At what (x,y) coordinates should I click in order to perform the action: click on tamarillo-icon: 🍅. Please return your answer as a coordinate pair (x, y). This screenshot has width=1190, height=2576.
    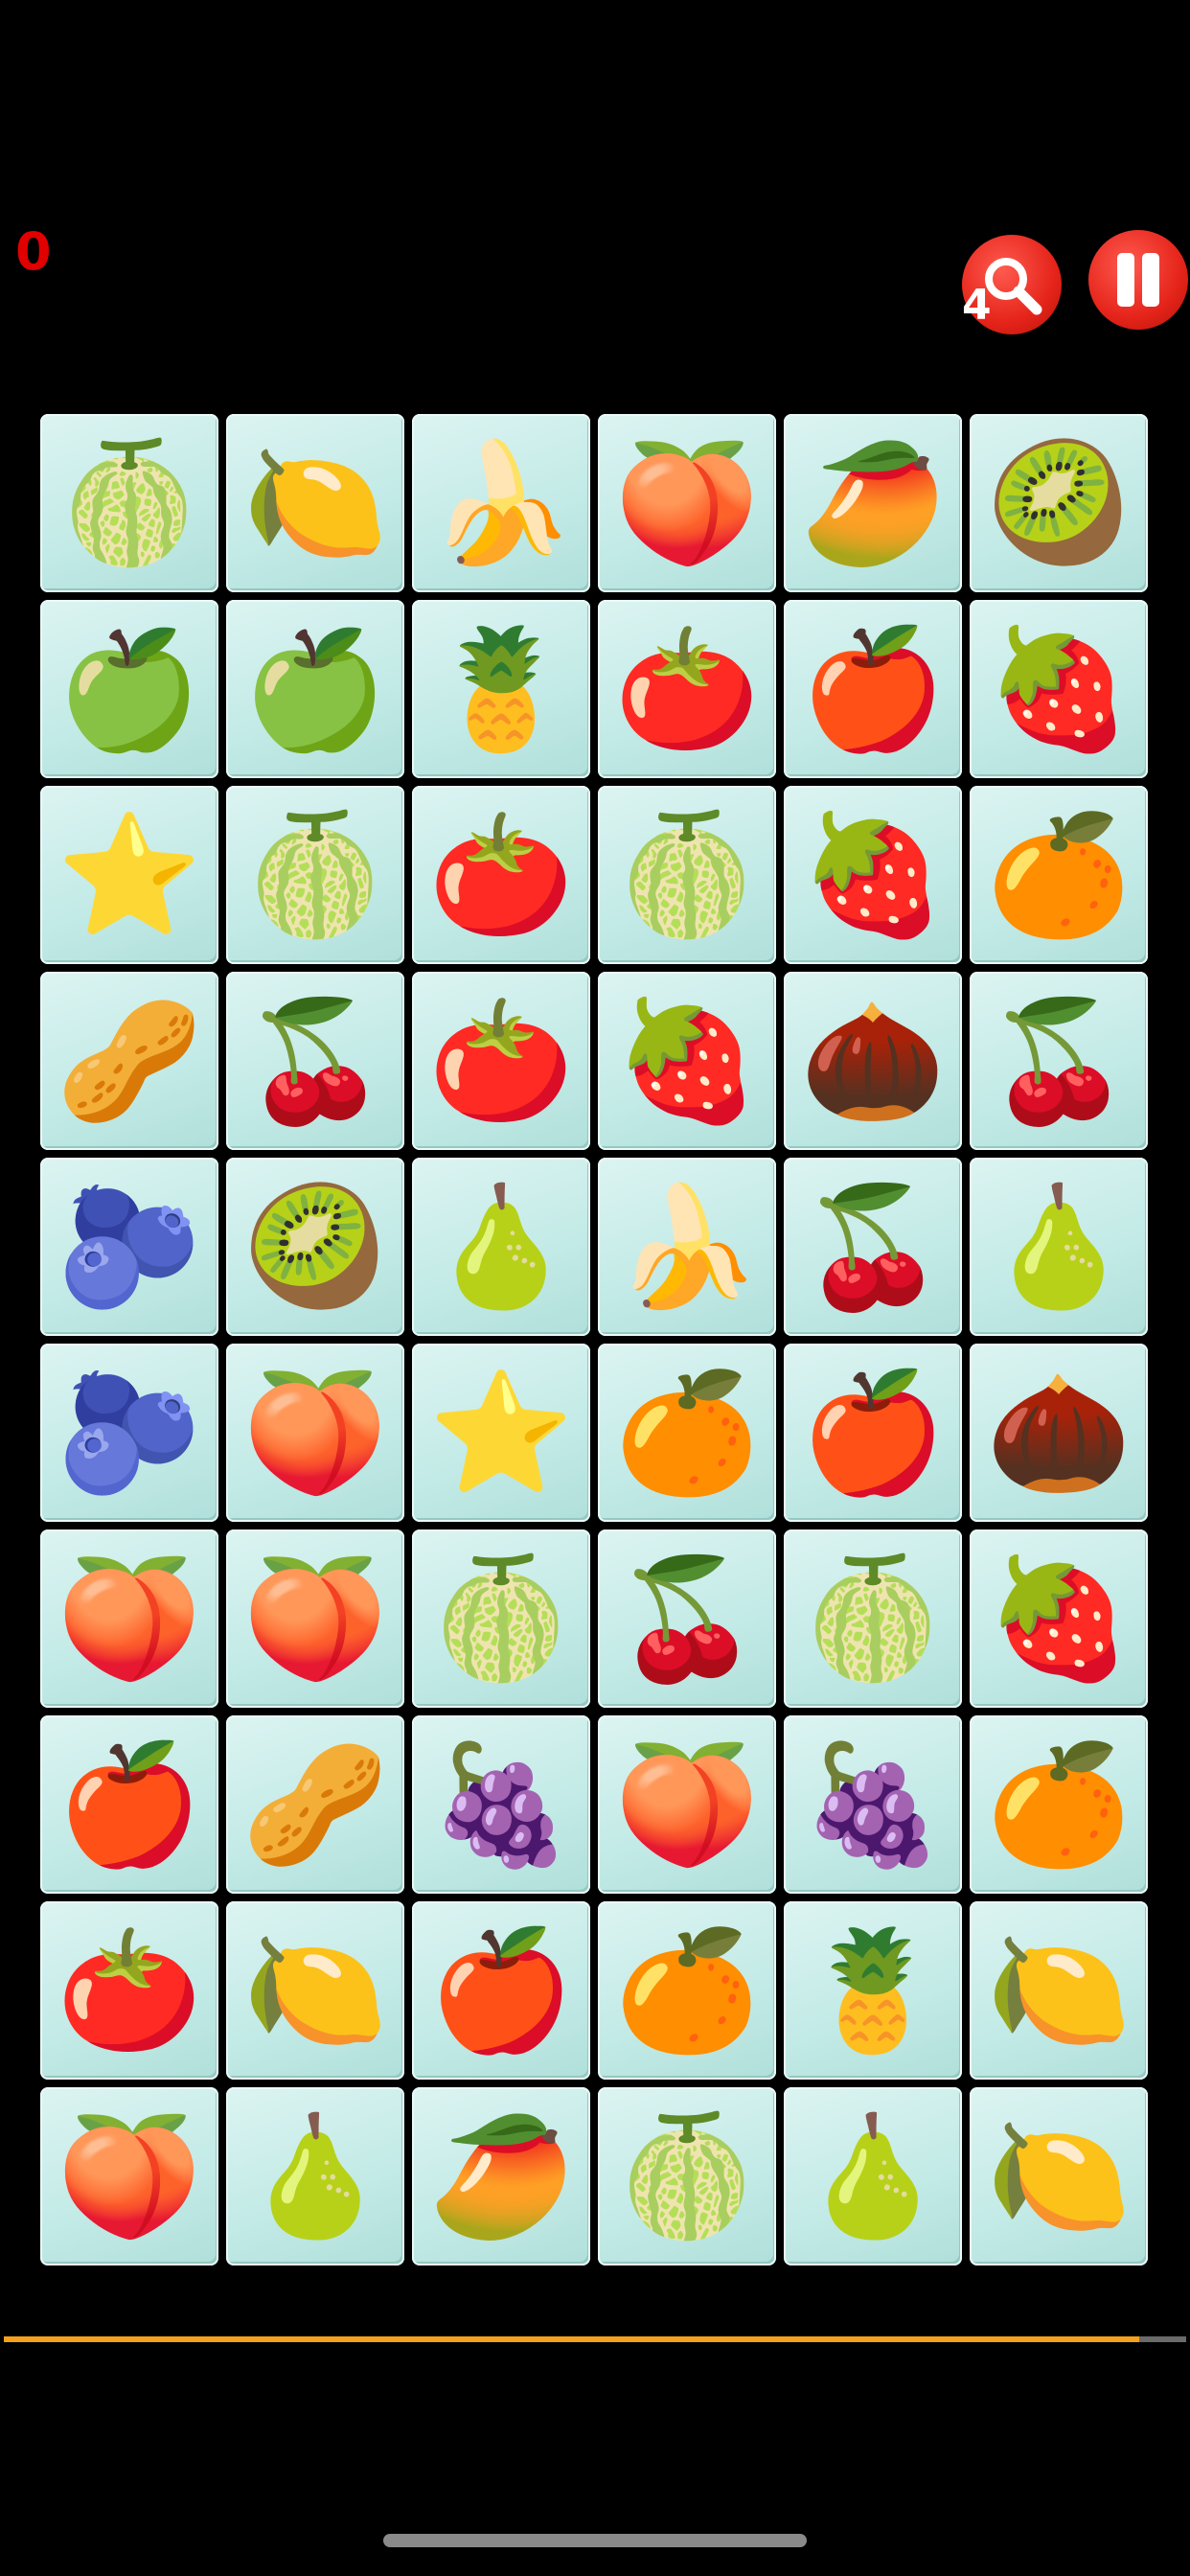
    Looking at the image, I should click on (501, 875).